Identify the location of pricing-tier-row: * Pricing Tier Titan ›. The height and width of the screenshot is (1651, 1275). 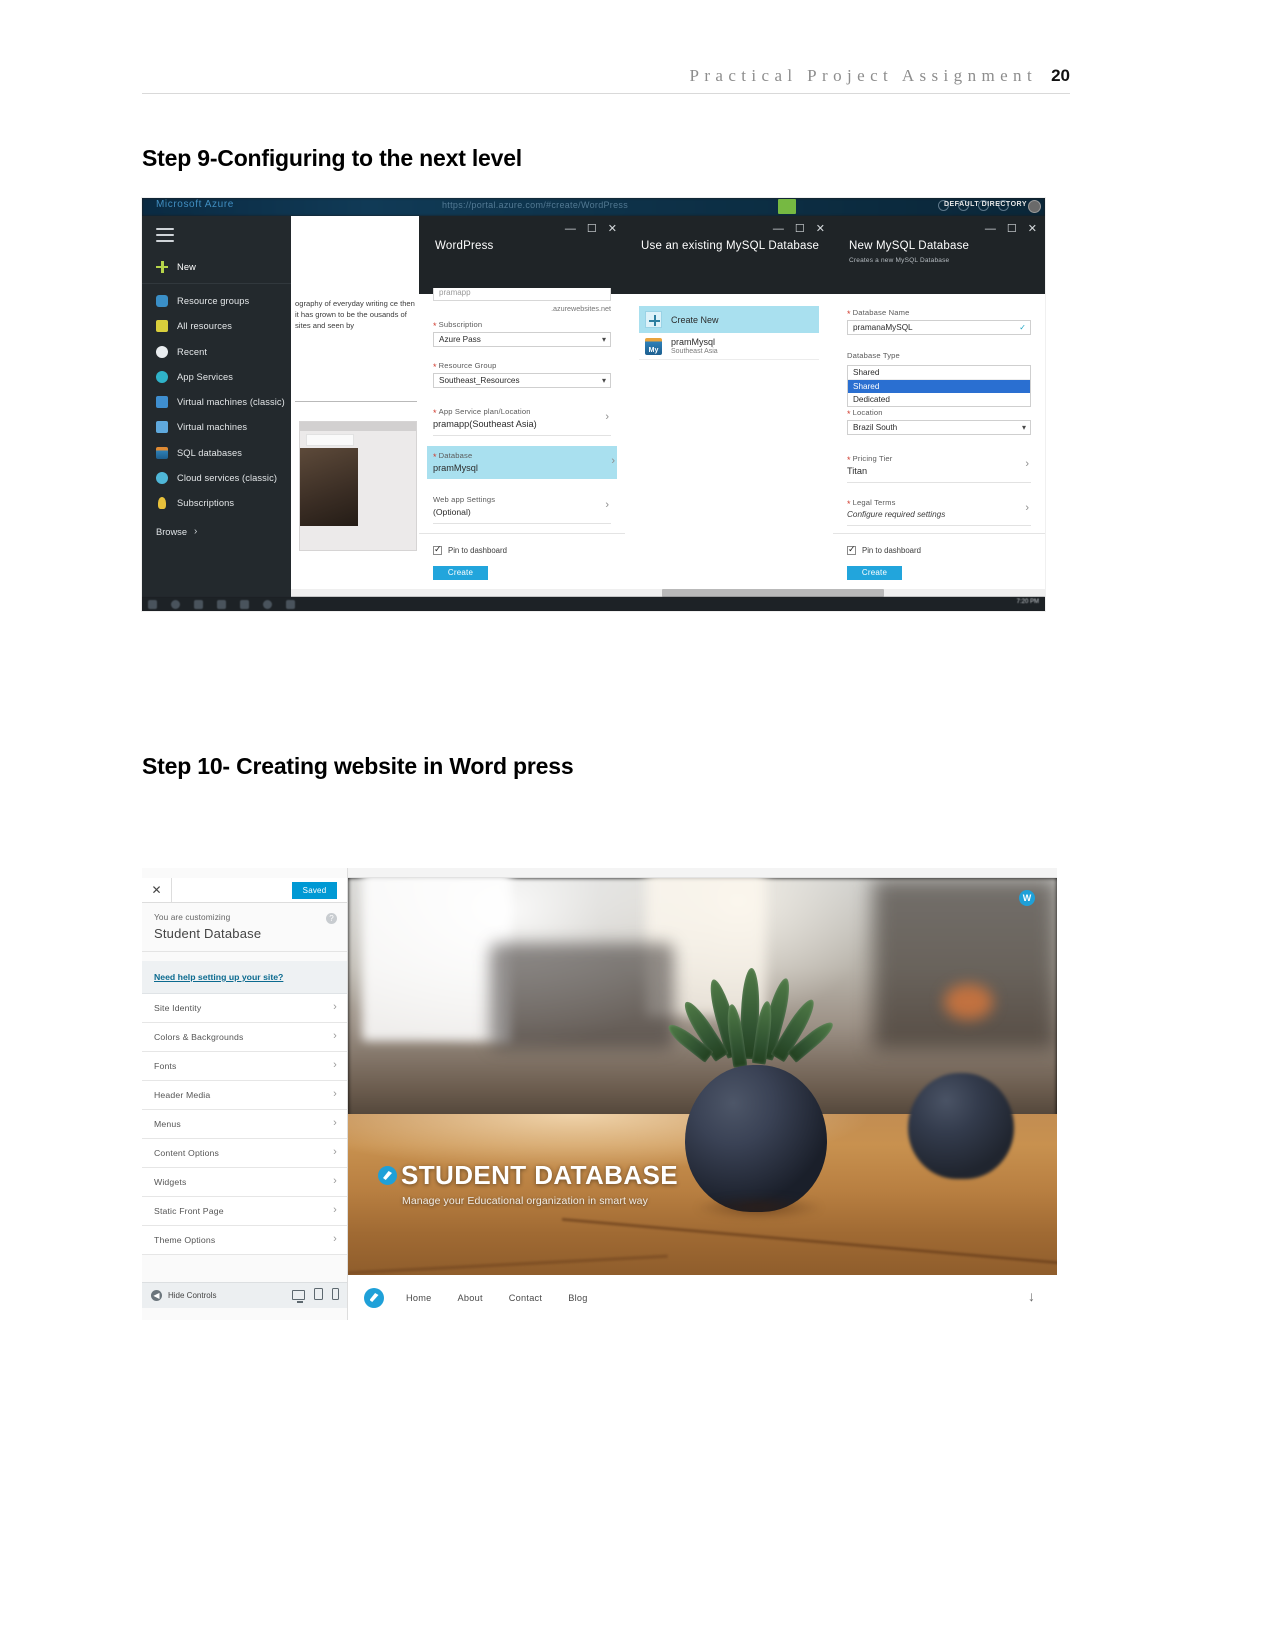
(939, 466).